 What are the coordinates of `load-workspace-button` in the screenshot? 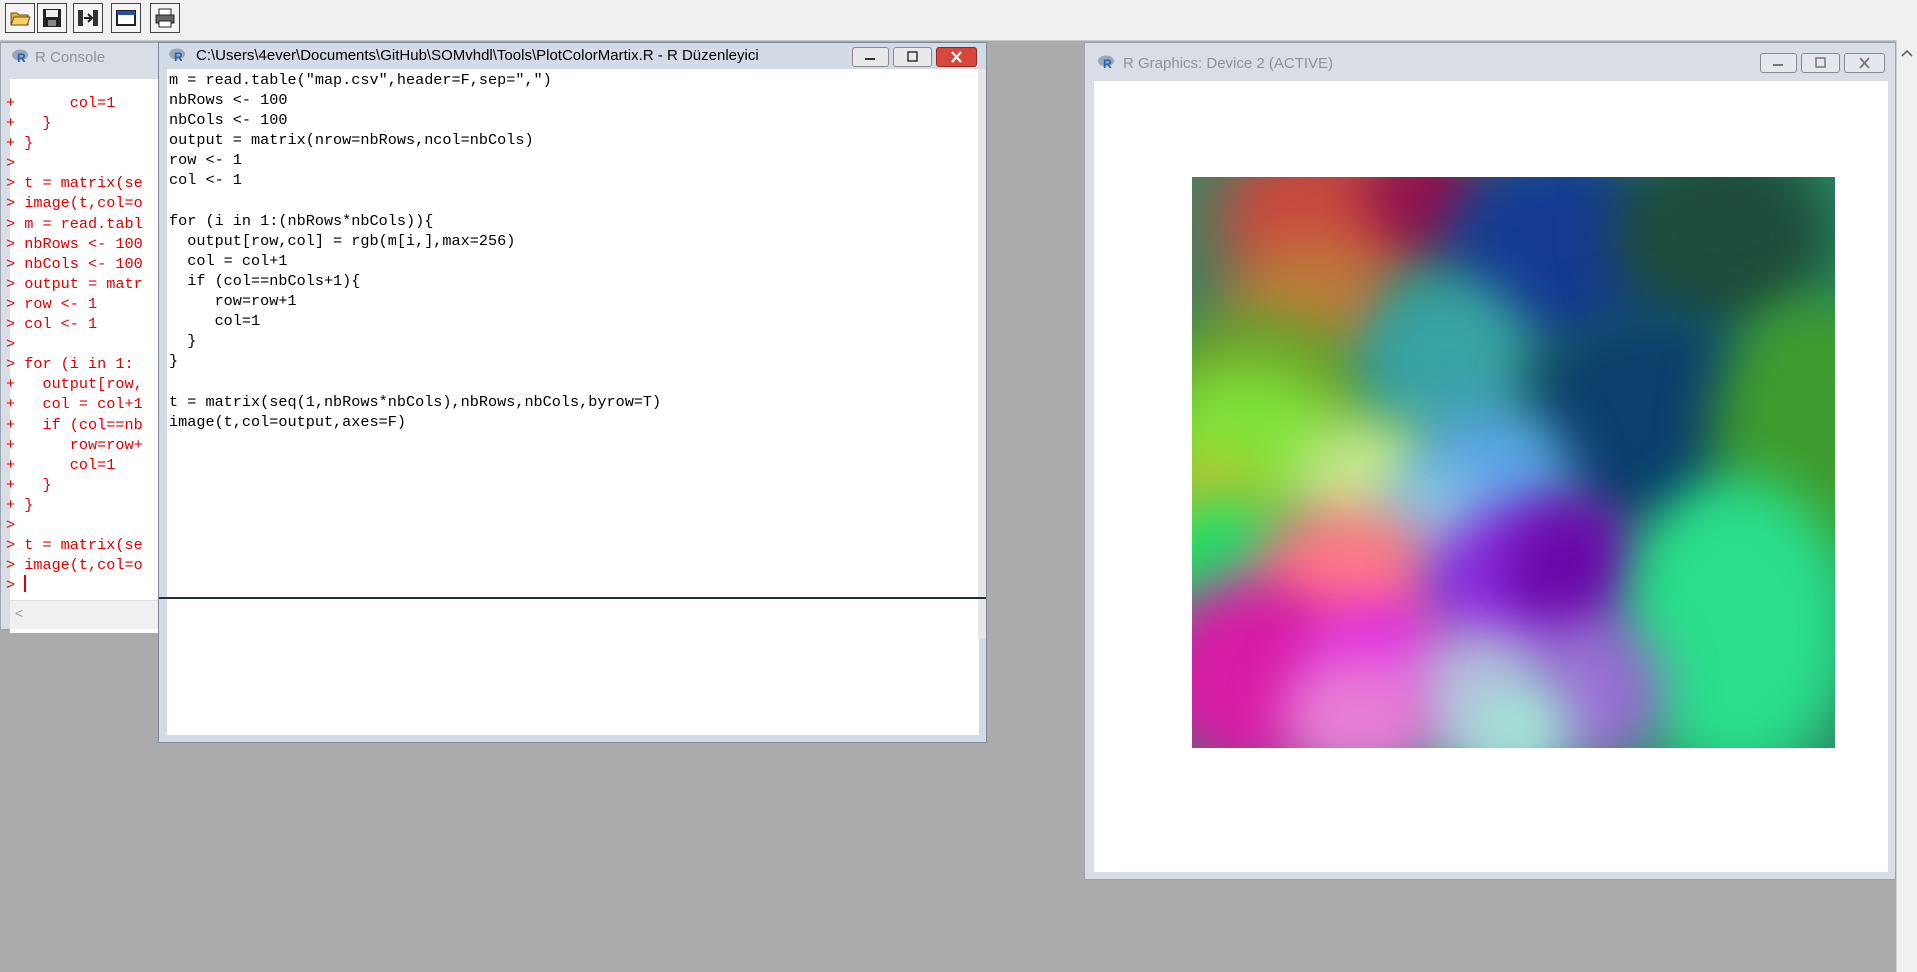 It's located at (88, 18).